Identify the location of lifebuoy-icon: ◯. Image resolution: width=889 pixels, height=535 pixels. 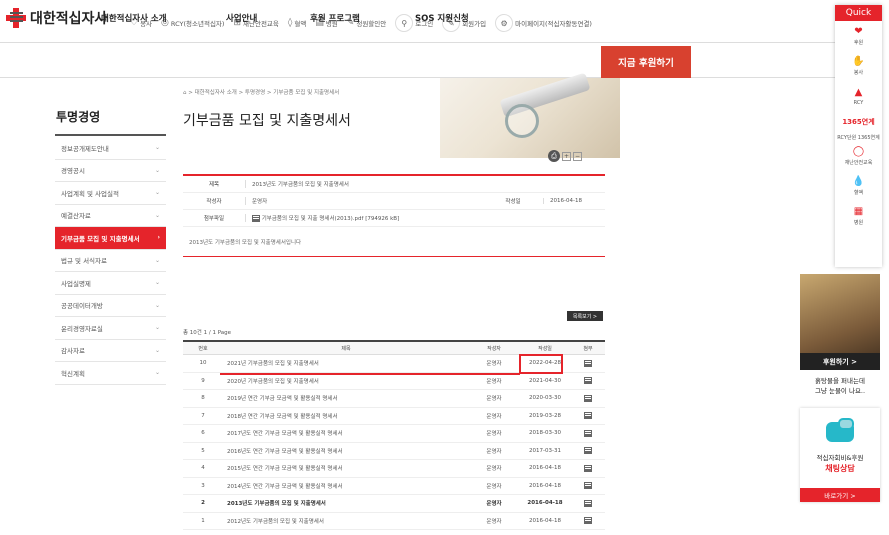
(858, 151).